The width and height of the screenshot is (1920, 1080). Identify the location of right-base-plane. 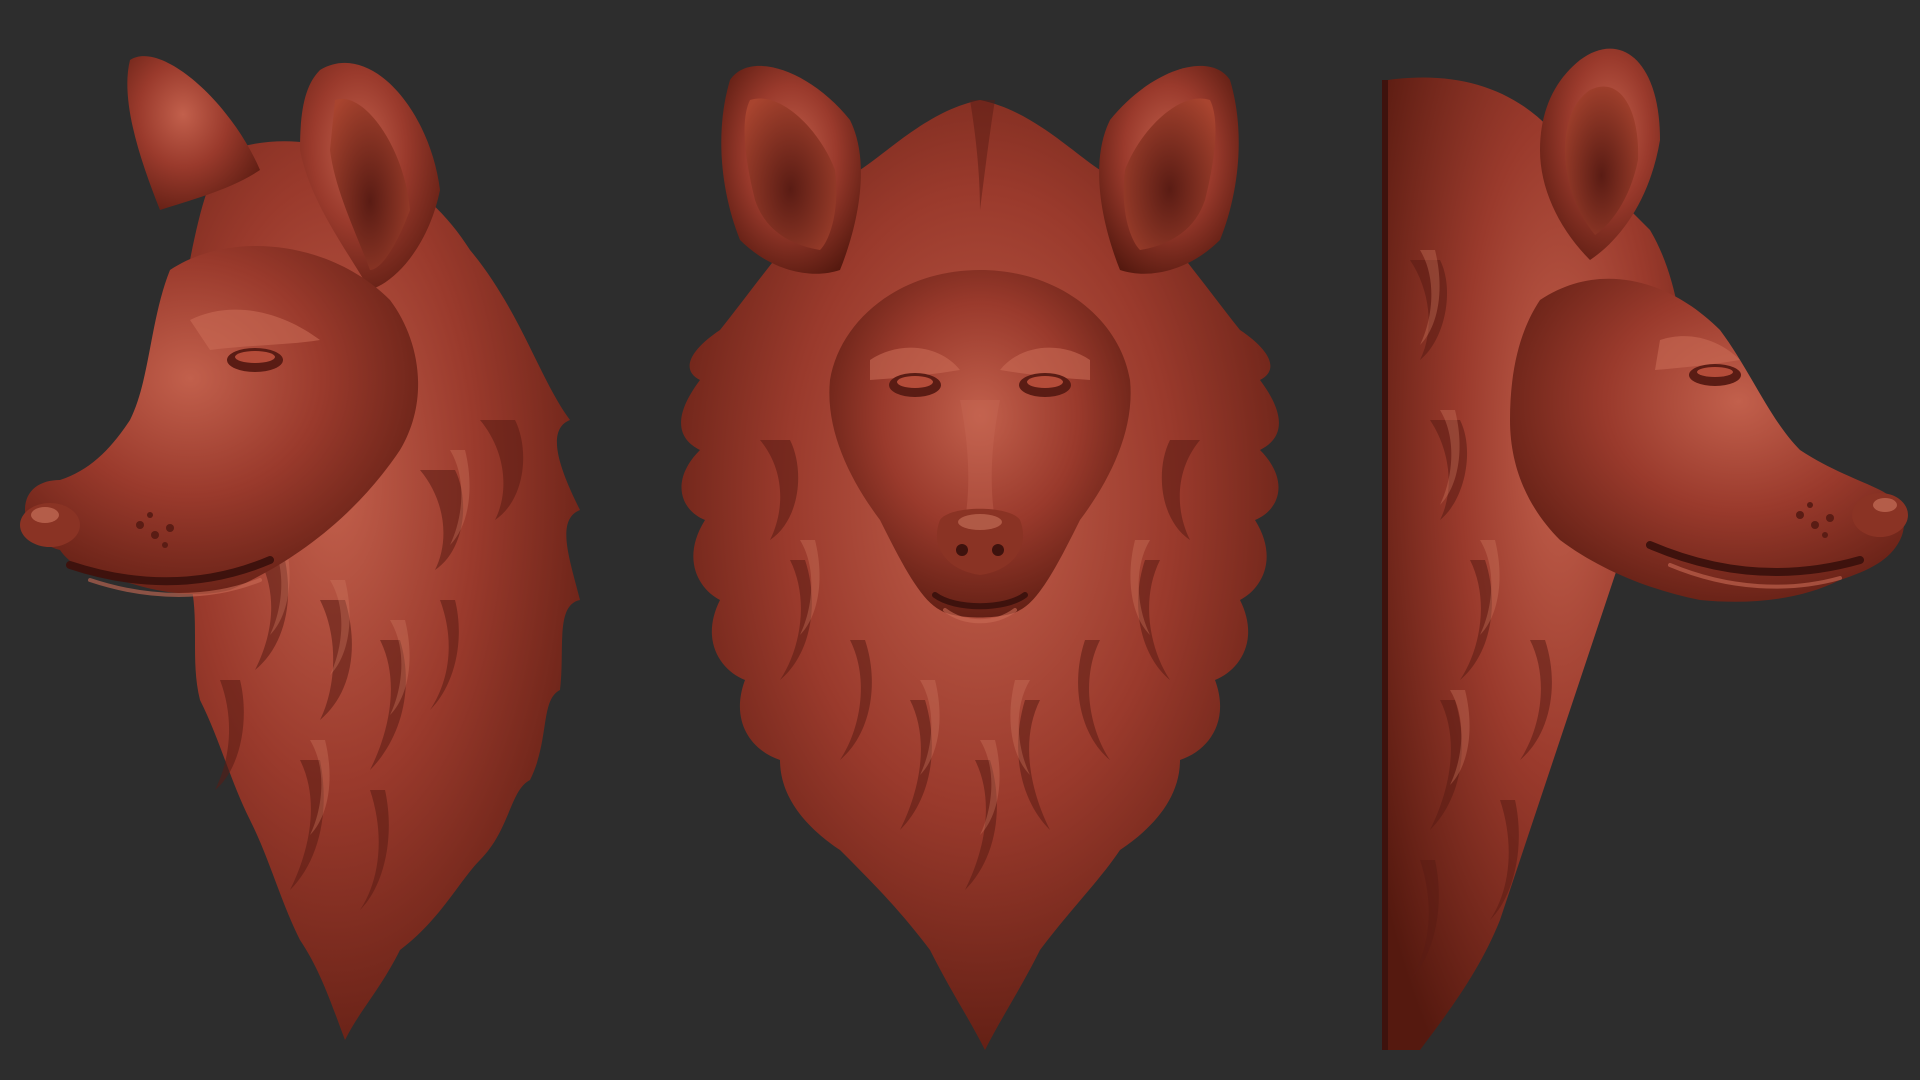
(1385, 565).